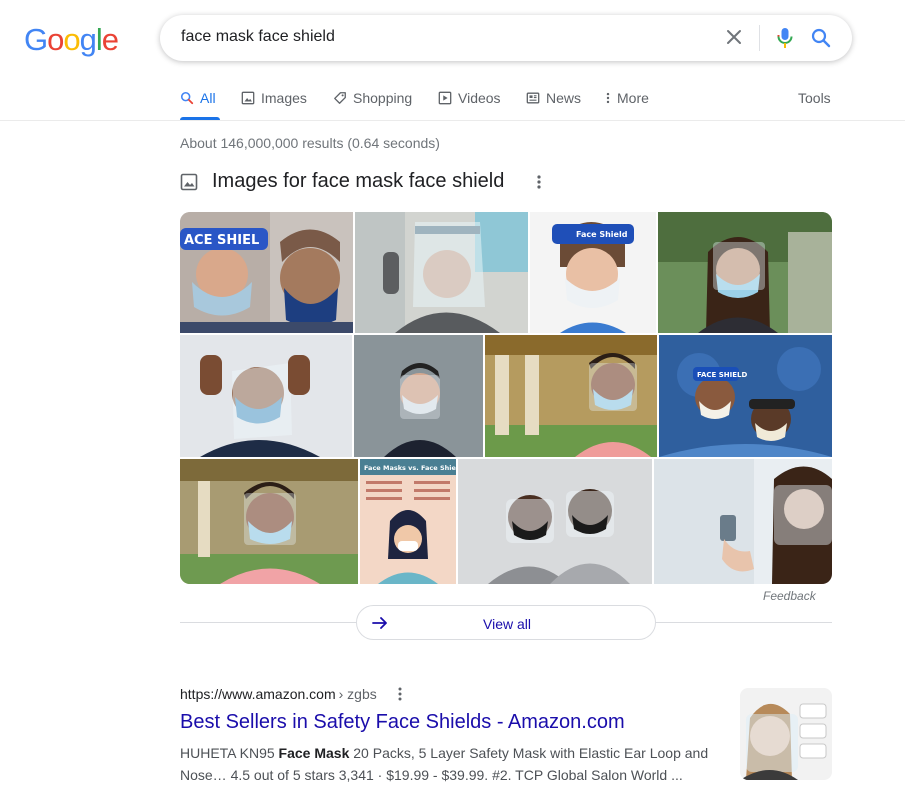  Describe the element at coordinates (221, 240) in the screenshot. I see `svg-text: ACE SHIEL` at that location.